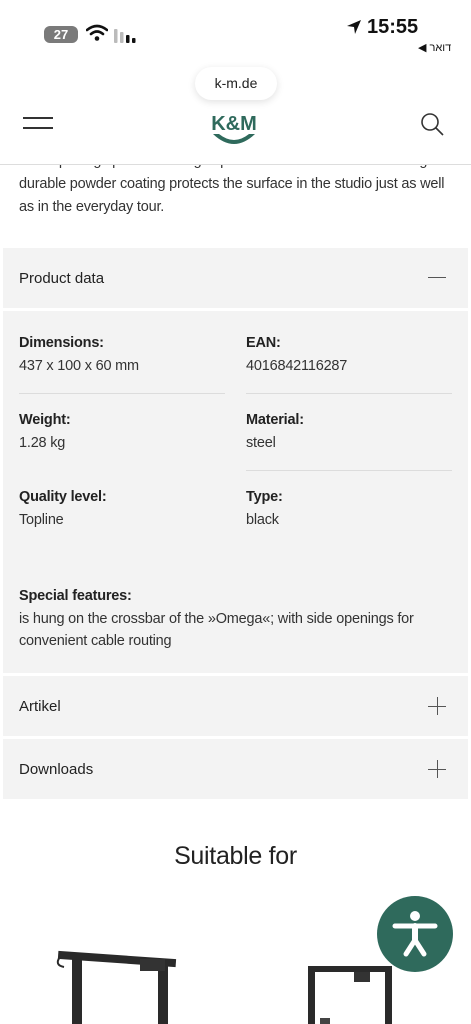  I want to click on hamburger-menu-icon, so click(38, 124).